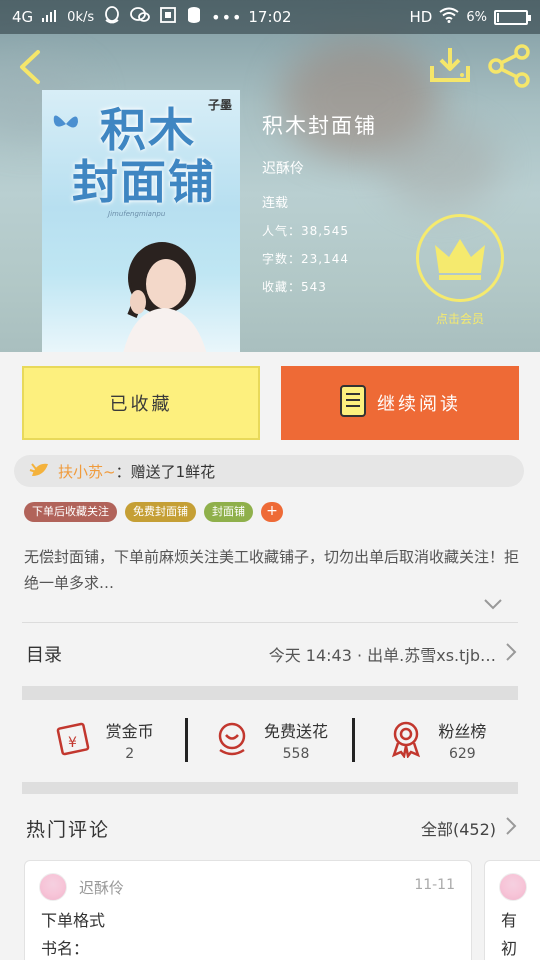 The image size is (540, 960). Describe the element at coordinates (44, 655) in the screenshot. I see `toc-label: 目录` at that location.